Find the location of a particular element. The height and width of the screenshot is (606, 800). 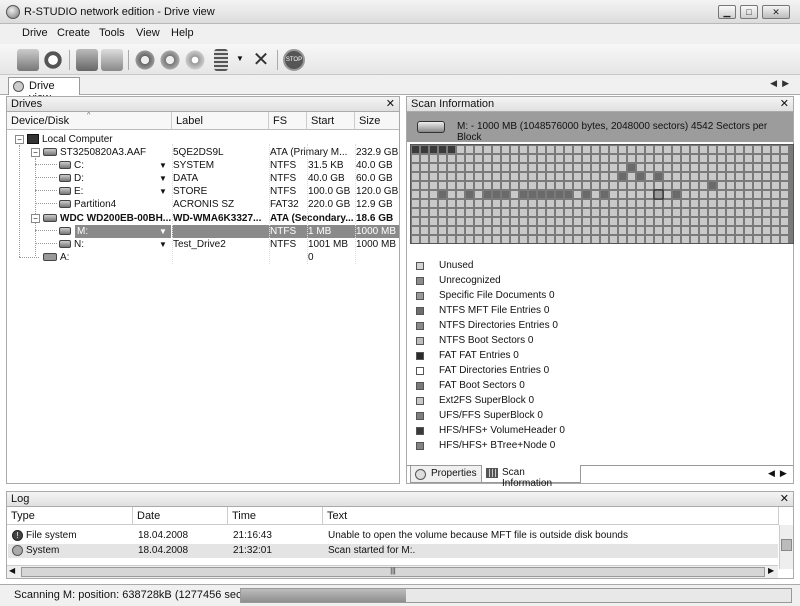

log-column-date: Date is located at coordinates (180, 516).